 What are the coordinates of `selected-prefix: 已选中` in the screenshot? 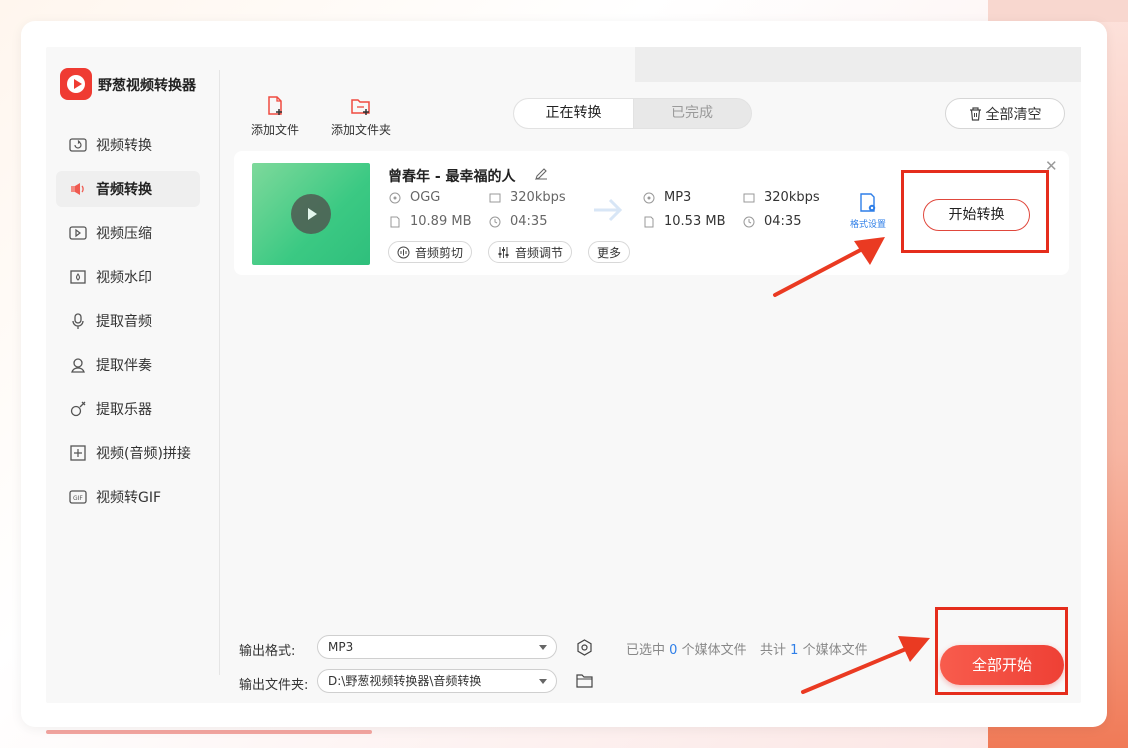 It's located at (646, 650).